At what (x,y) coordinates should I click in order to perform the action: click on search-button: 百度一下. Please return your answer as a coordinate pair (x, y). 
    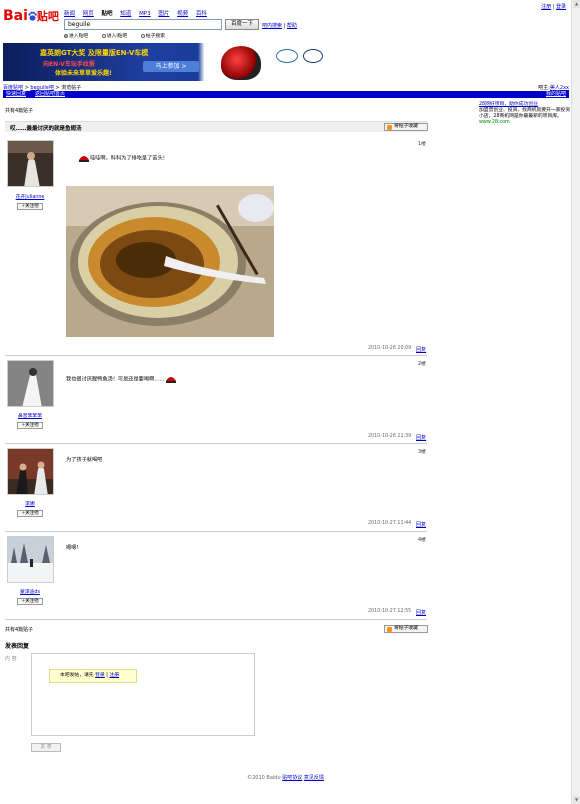
    Looking at the image, I should click on (242, 24).